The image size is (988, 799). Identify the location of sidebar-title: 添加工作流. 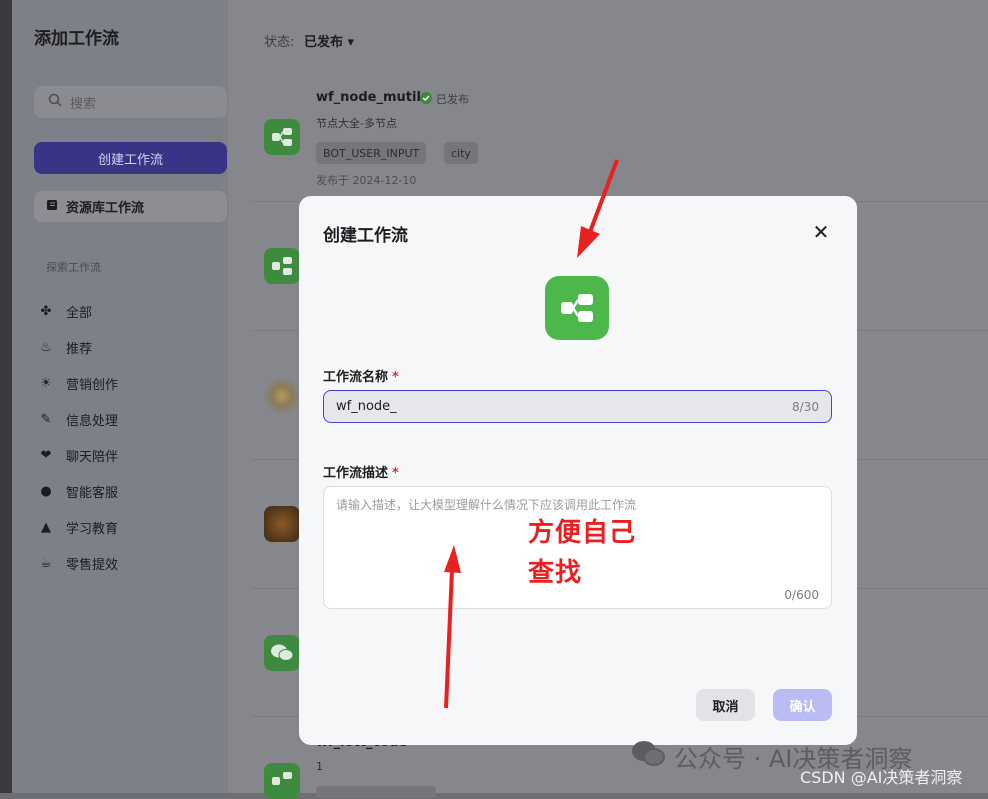
(76, 36).